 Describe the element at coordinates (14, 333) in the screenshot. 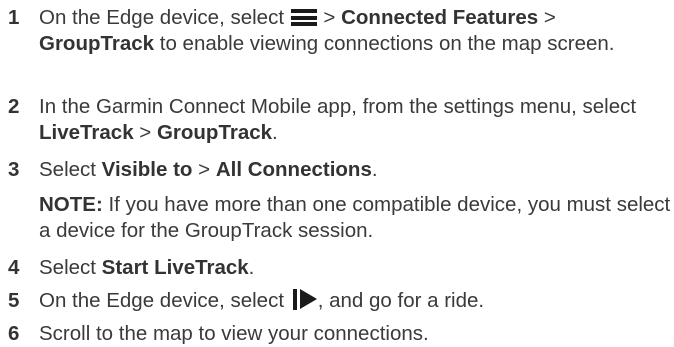

I see `step-number: 6` at that location.